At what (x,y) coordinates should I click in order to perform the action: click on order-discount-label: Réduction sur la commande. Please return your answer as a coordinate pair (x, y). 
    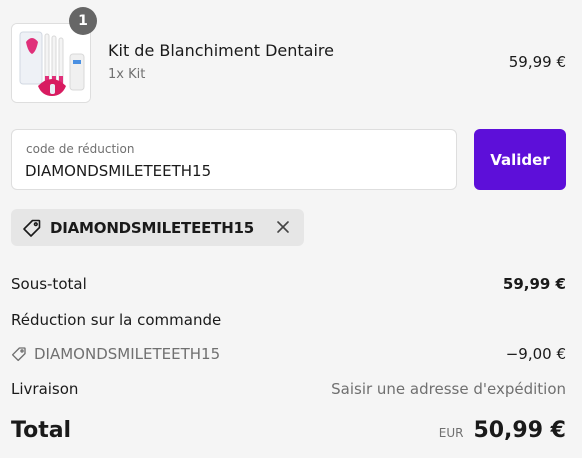
    Looking at the image, I should click on (116, 320).